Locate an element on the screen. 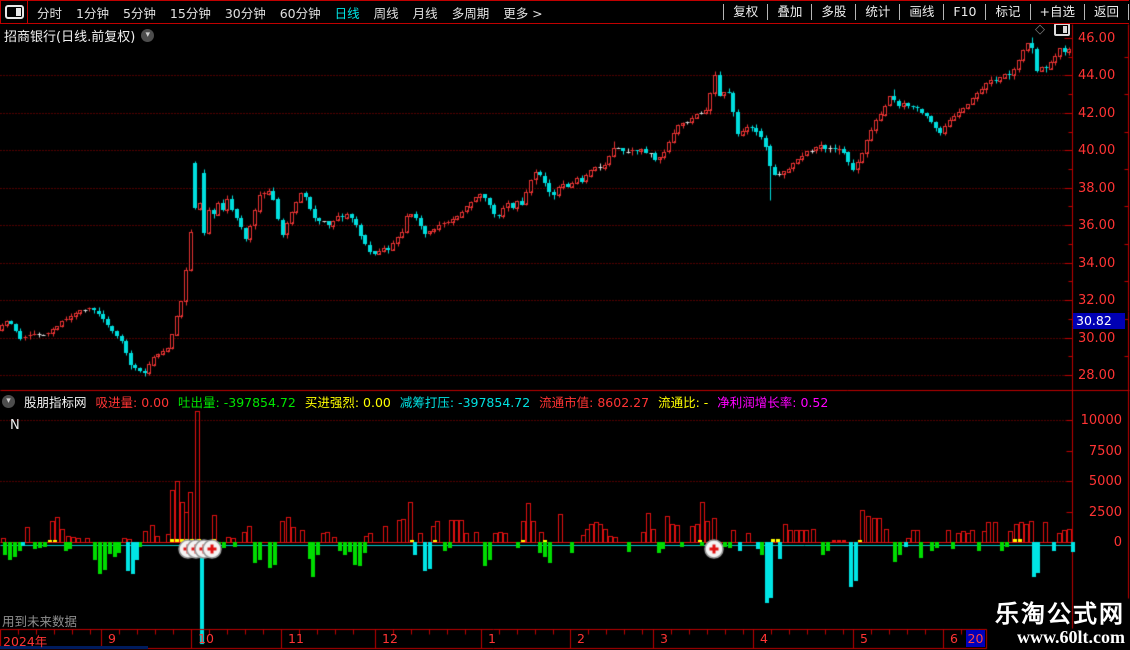 The image size is (1130, 650). chart-title: 招商银行(日线.前复权) is located at coordinates (70, 37).